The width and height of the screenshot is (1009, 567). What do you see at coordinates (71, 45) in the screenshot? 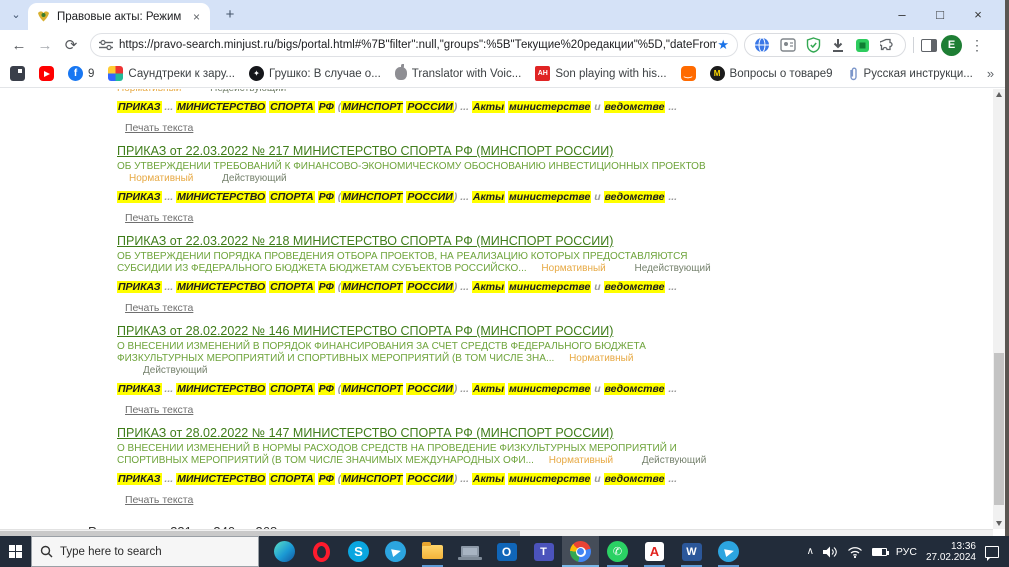
I see `reload-icon: ⟳` at bounding box center [71, 45].